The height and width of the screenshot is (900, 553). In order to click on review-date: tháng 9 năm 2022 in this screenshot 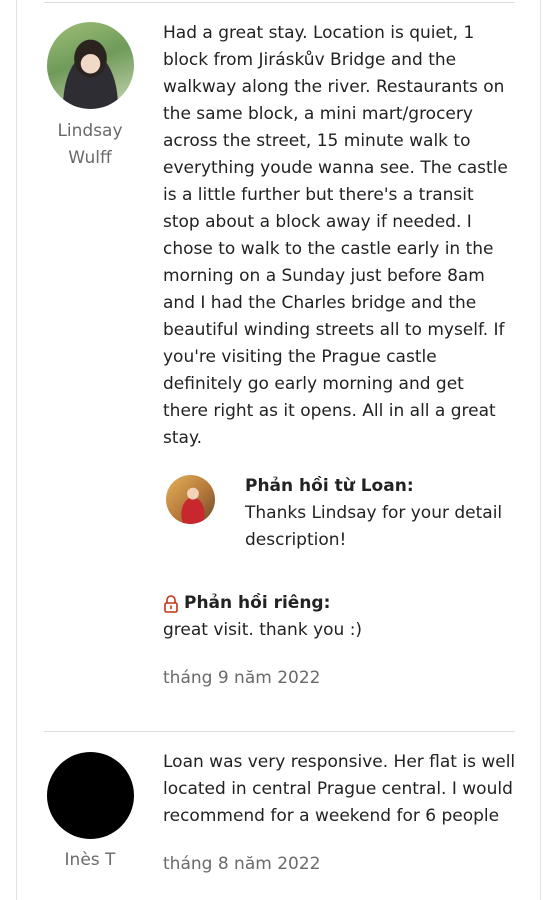, I will do `click(242, 678)`.